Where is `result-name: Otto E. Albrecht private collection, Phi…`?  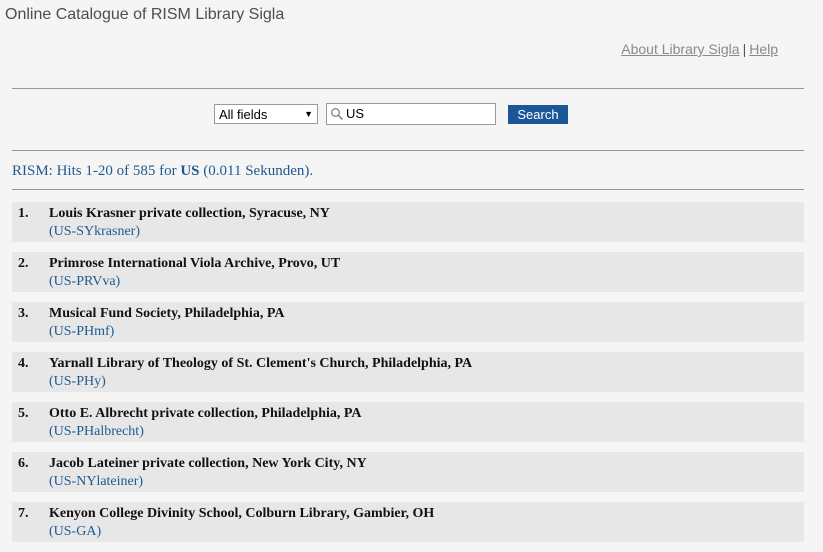 result-name: Otto E. Albrecht private collection, Phi… is located at coordinates (205, 414).